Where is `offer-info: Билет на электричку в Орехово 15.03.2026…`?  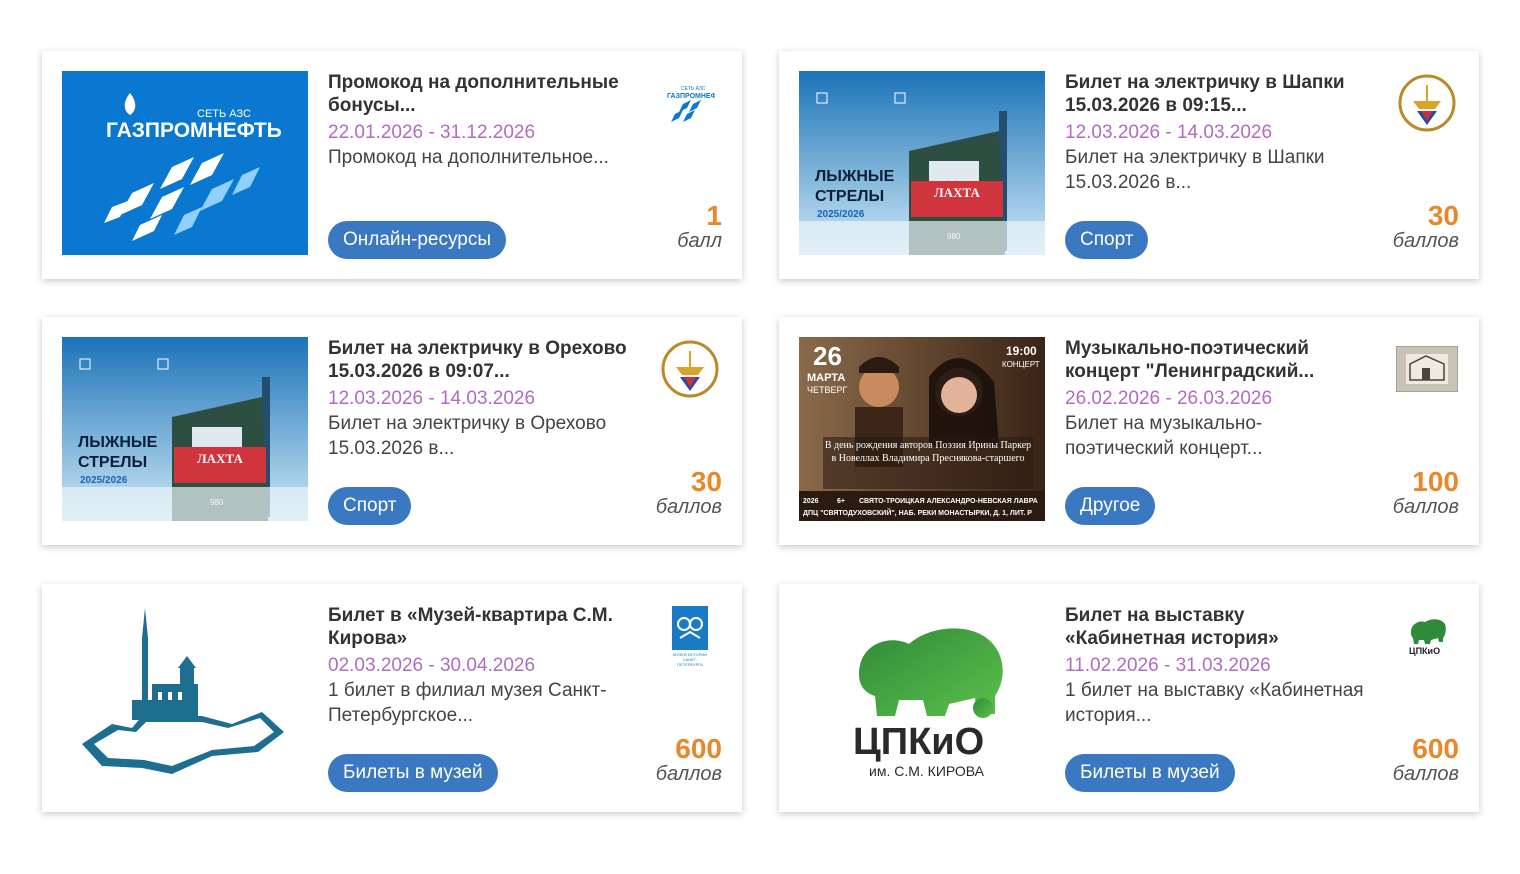
offer-info: Билет на электричку в Орехово 15.03.2026… is located at coordinates (478, 399).